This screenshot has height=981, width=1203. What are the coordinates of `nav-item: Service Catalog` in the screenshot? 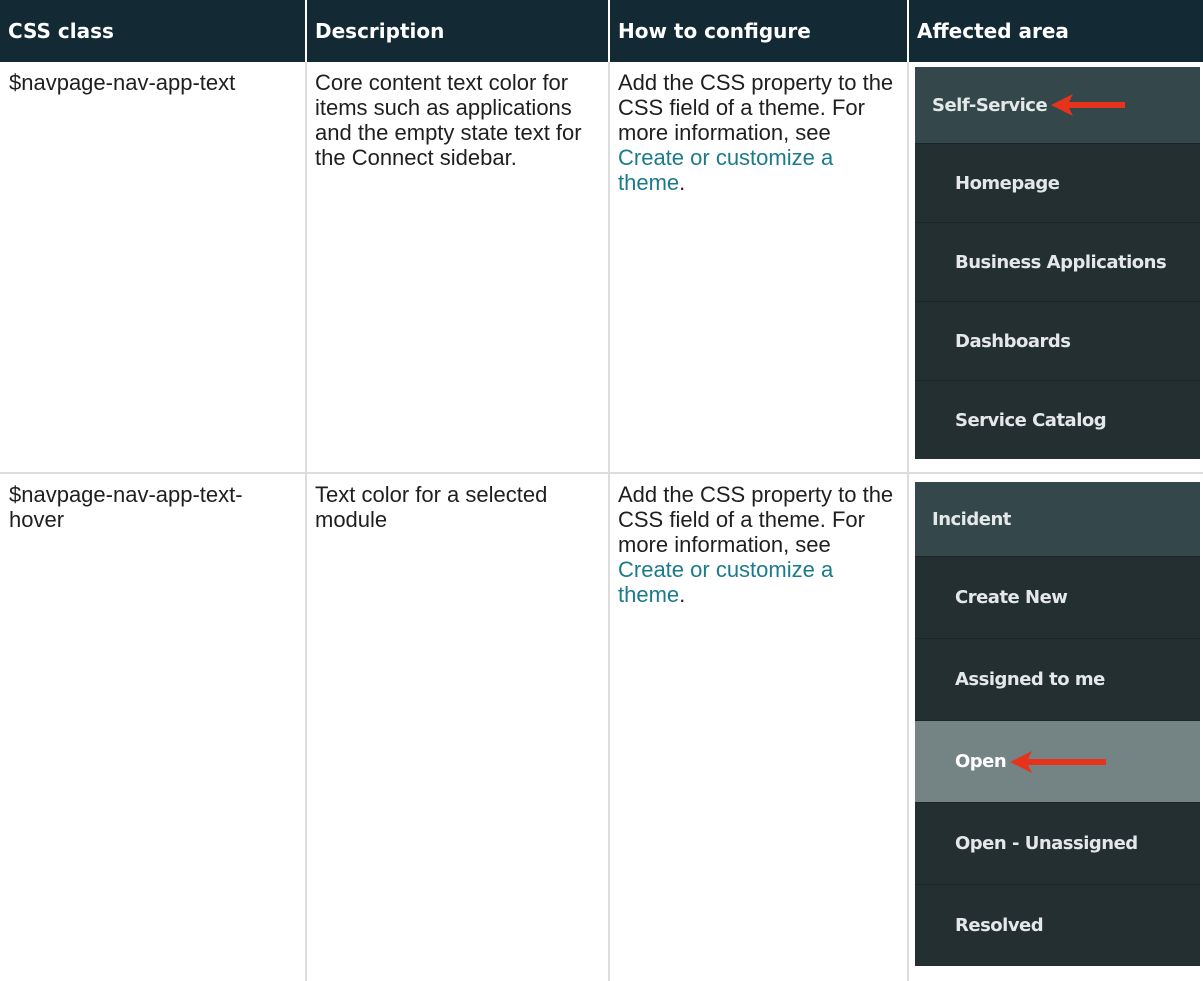 It's located at (1057, 419).